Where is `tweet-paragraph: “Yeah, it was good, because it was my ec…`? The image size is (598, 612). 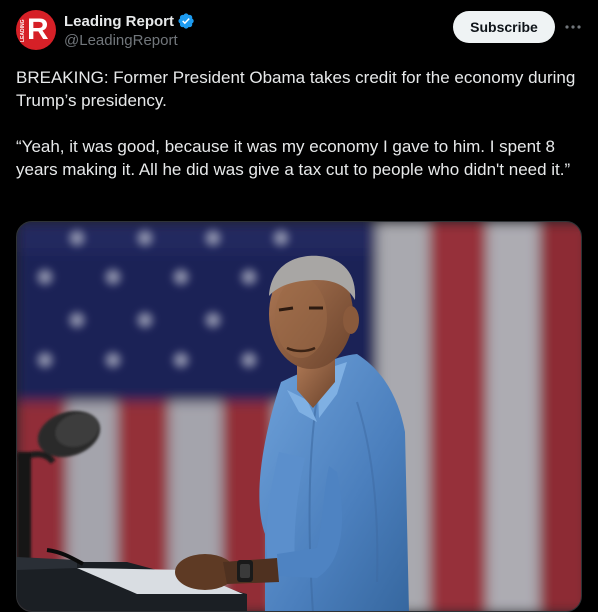 tweet-paragraph: “Yeah, it was good, because it was my ec… is located at coordinates (293, 158).